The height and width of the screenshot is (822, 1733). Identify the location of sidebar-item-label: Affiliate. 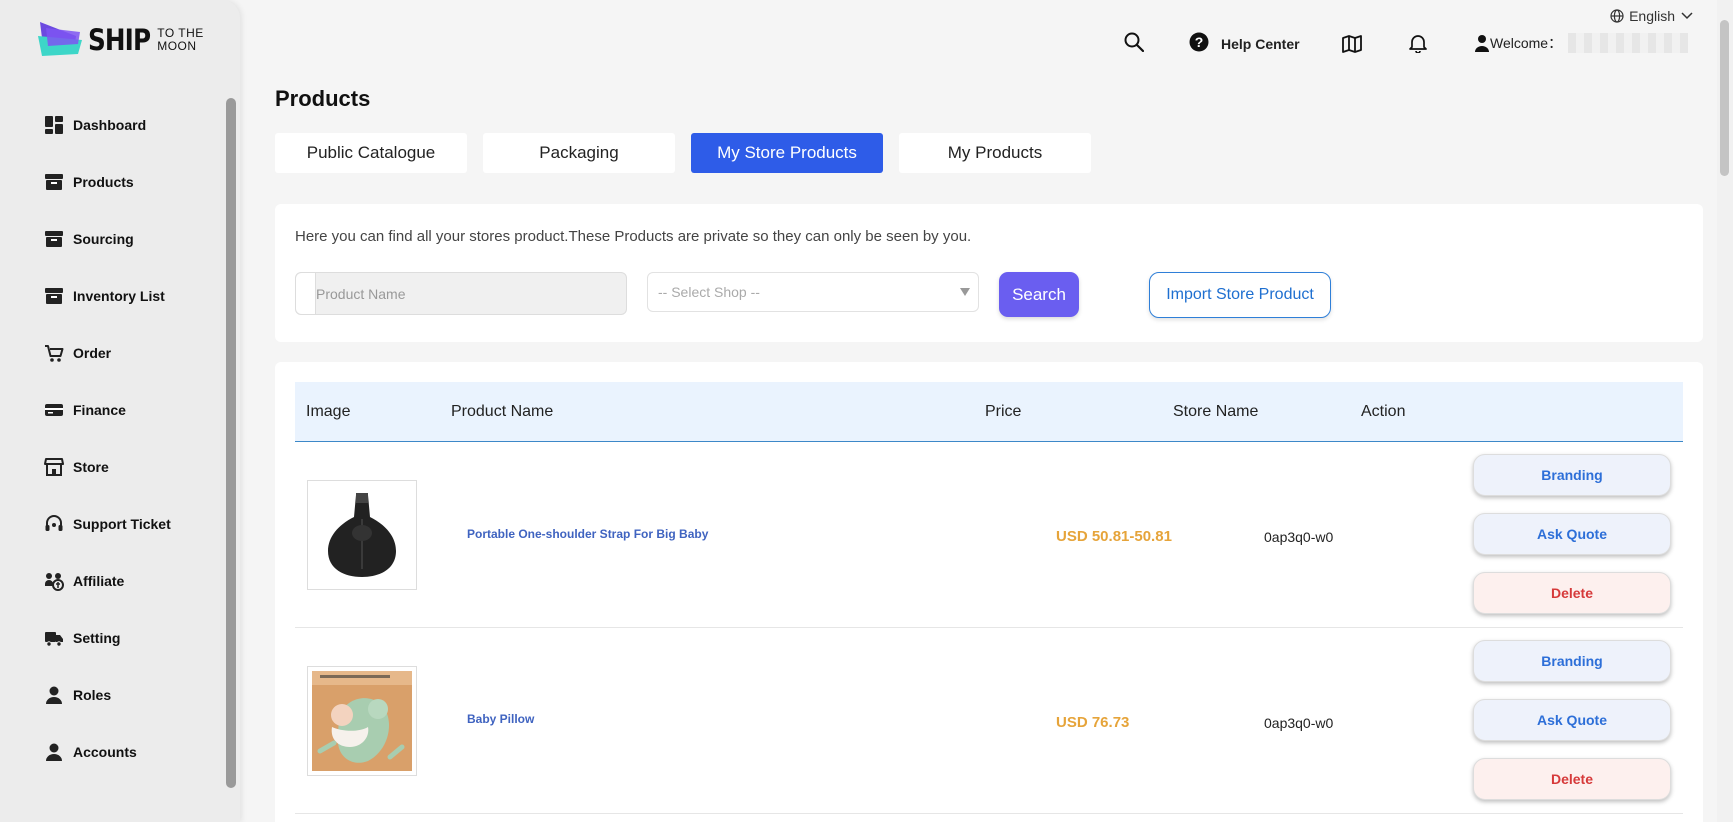
(99, 580).